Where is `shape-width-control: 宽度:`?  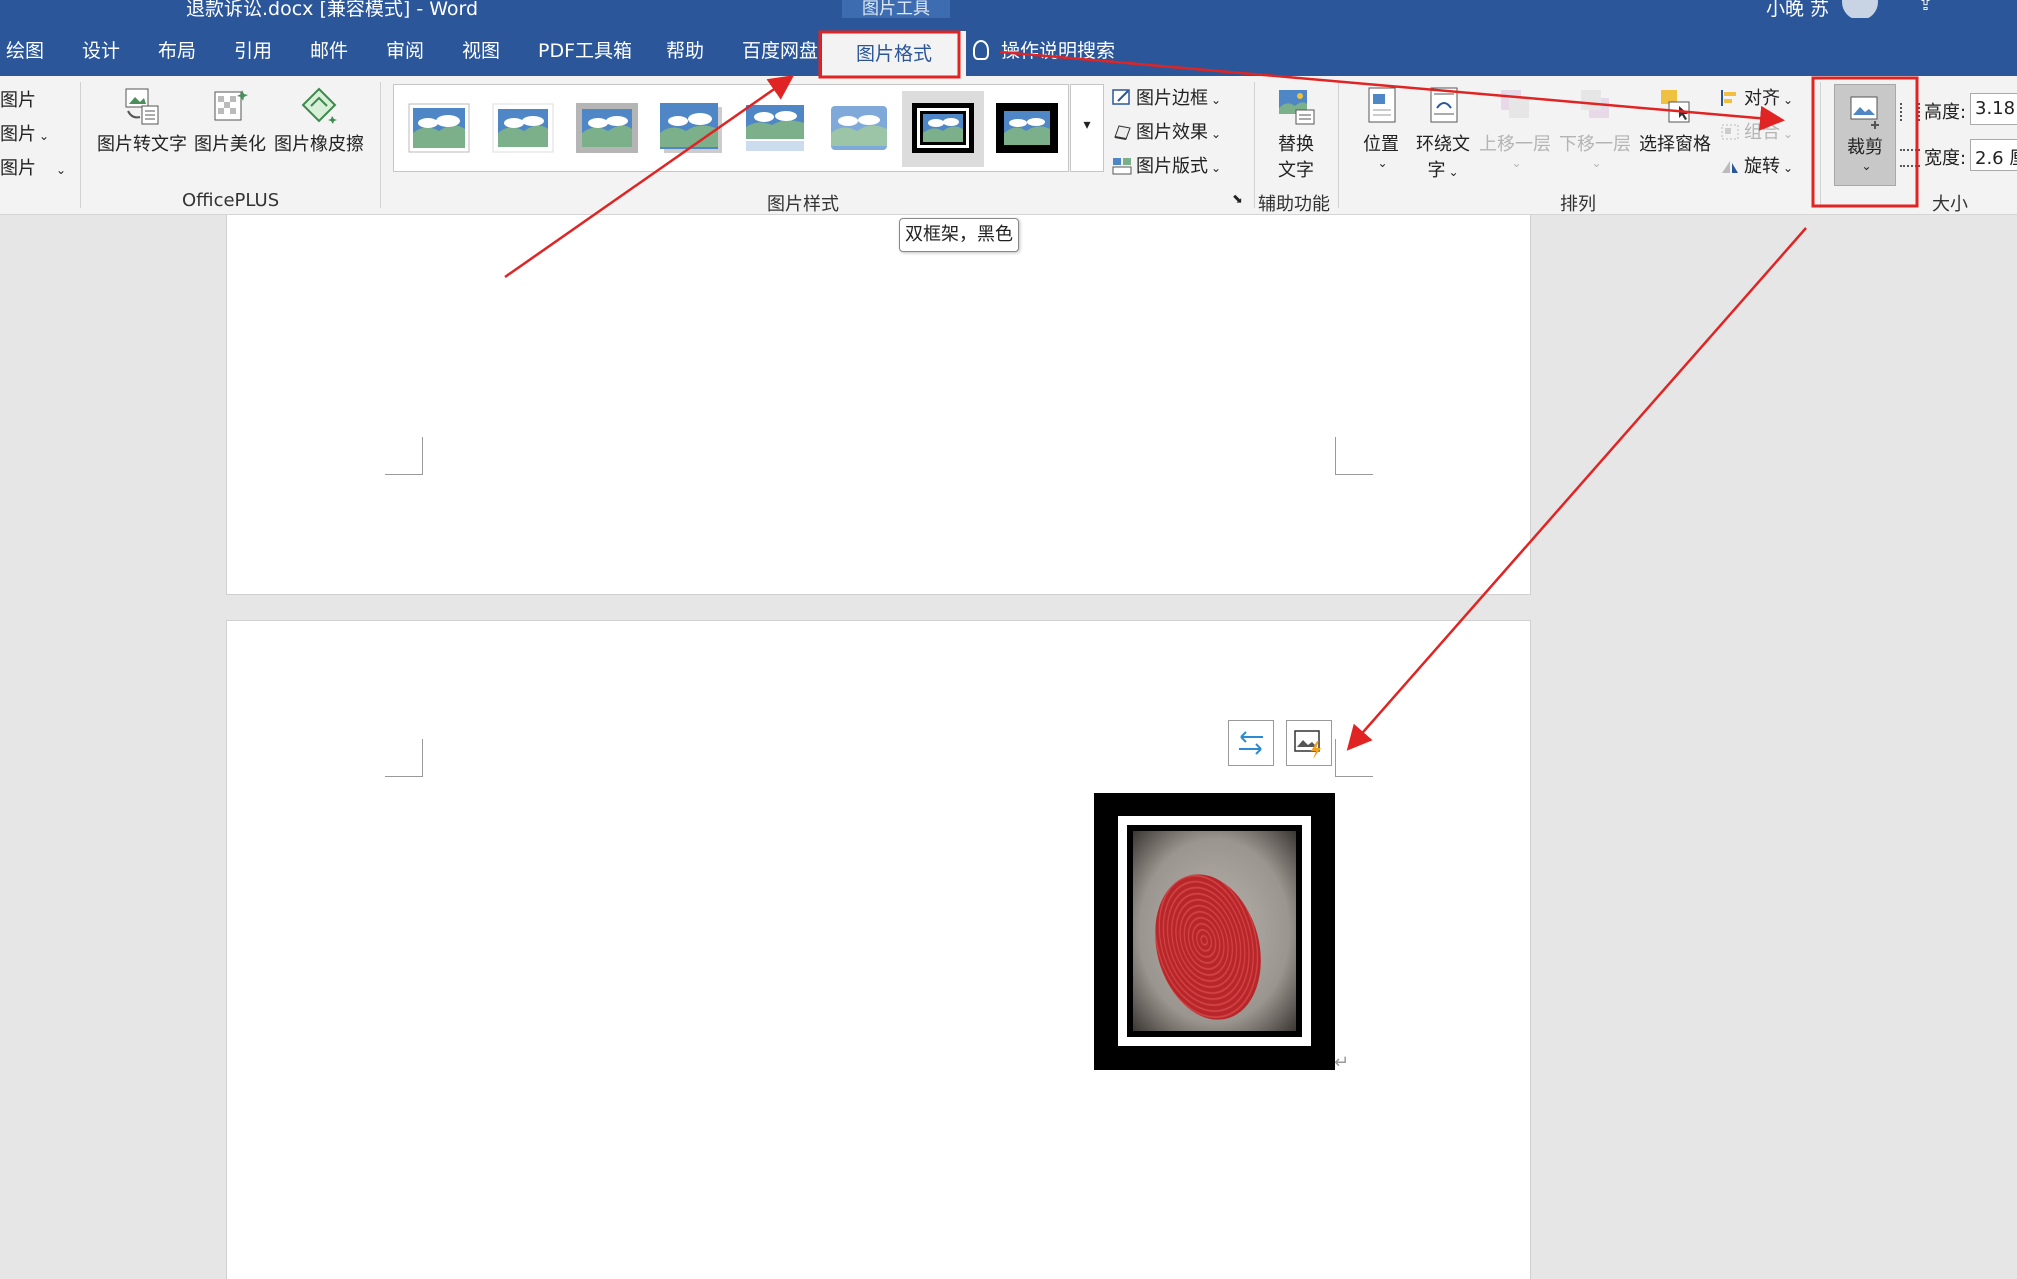
shape-width-control: 宽度: is located at coordinates (1933, 157).